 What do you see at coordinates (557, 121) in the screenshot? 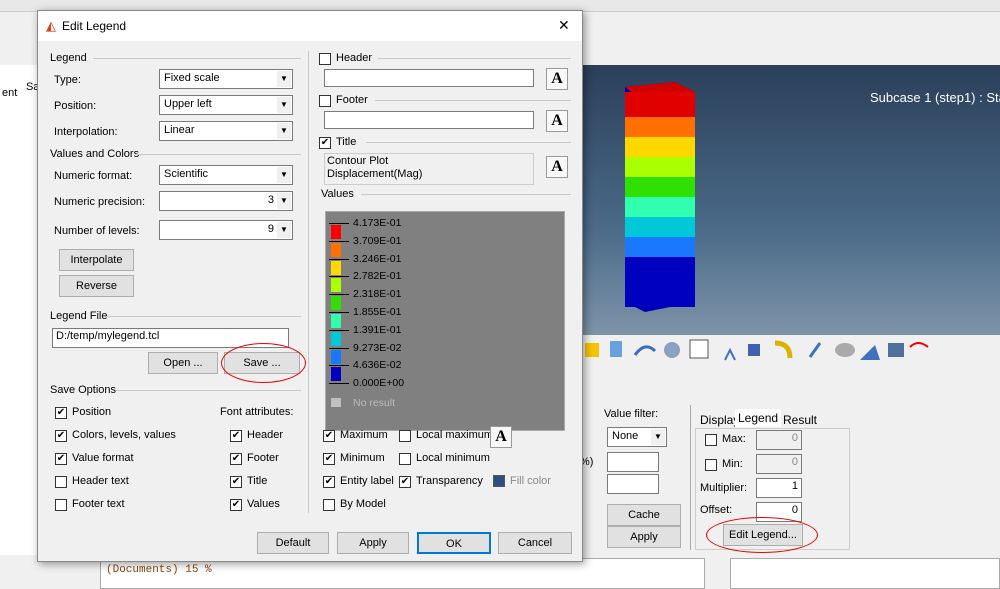
I see `footer-font-button: A` at bounding box center [557, 121].